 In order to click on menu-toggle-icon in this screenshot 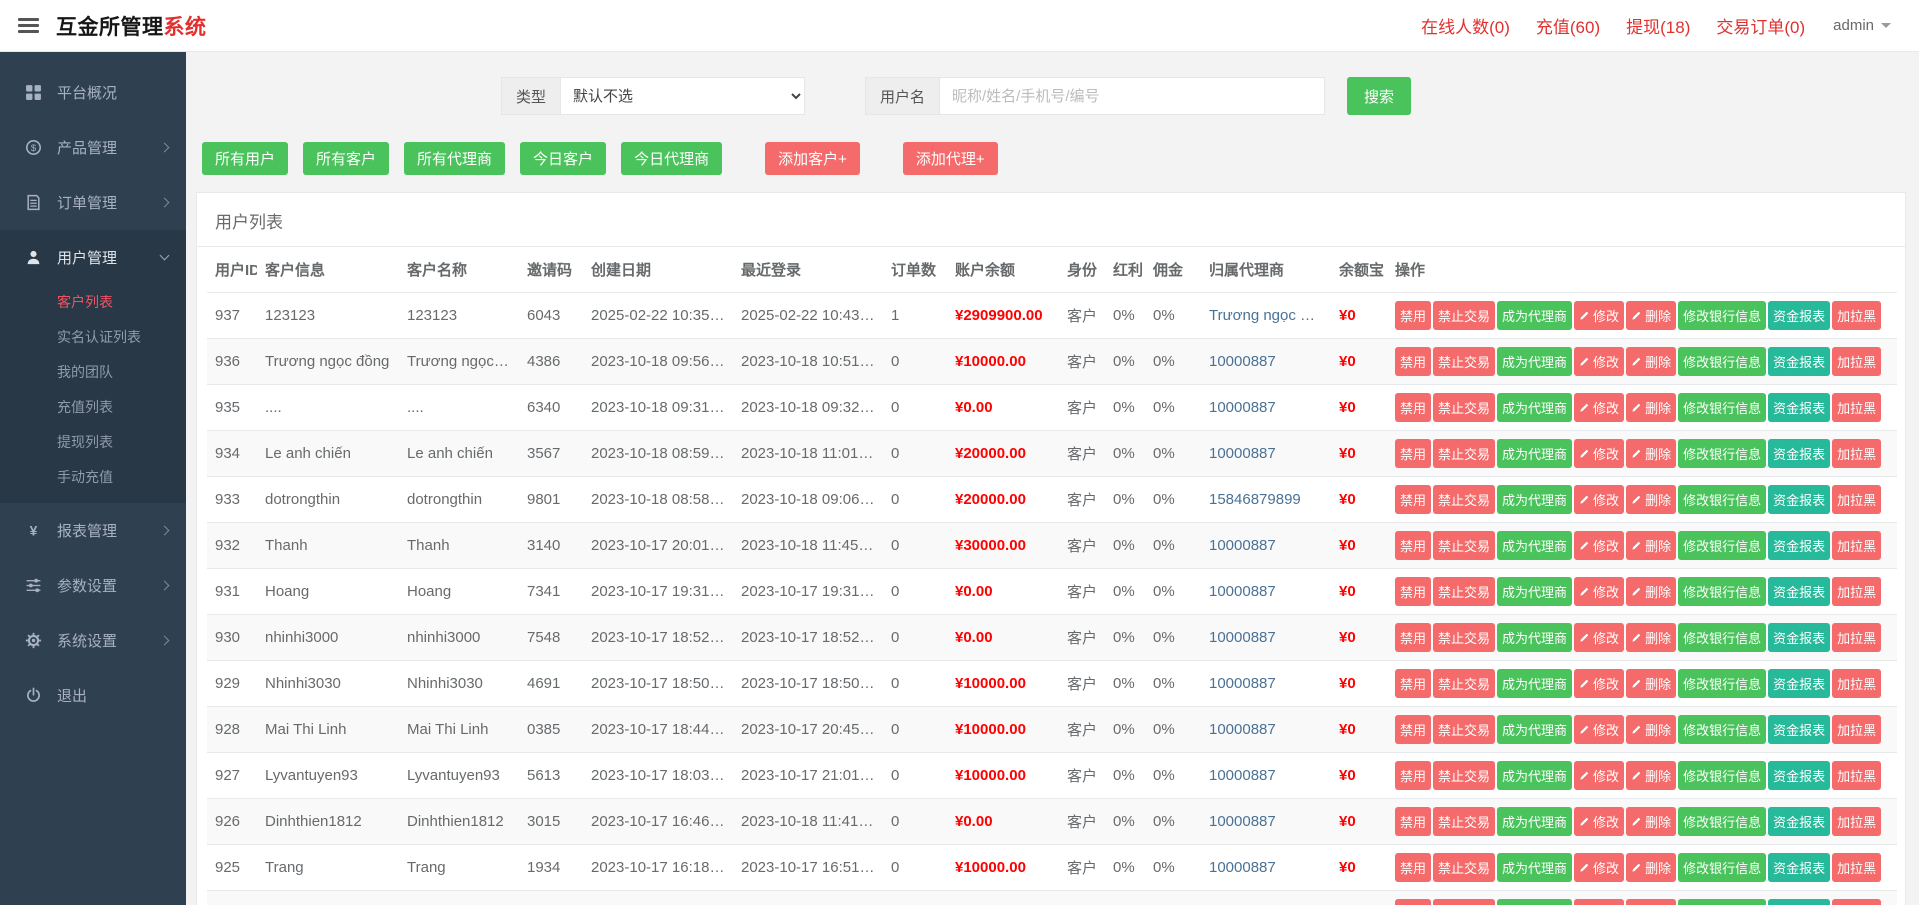, I will do `click(28, 25)`.